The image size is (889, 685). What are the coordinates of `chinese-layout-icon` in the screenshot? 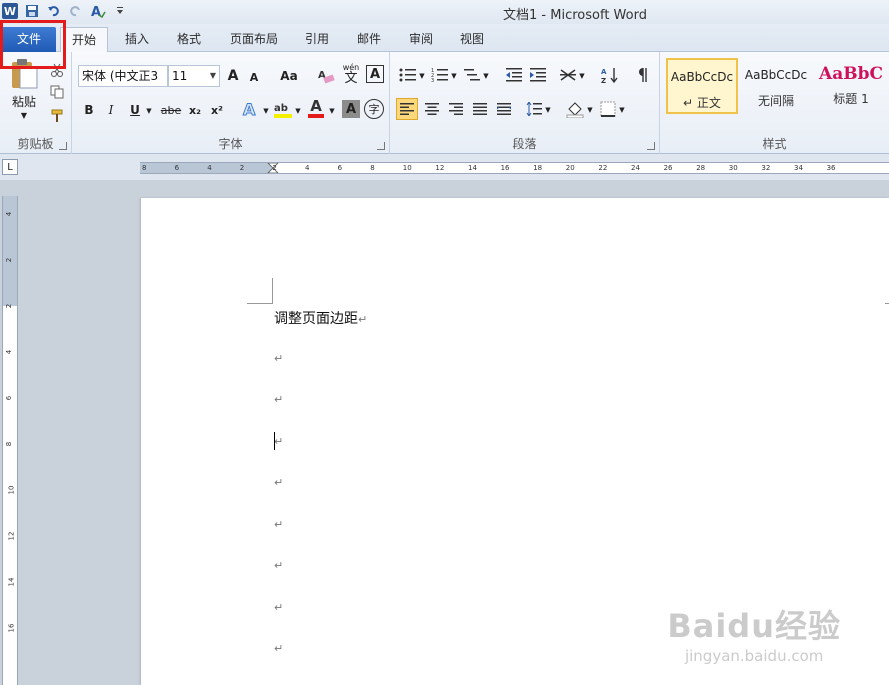 It's located at (568, 75).